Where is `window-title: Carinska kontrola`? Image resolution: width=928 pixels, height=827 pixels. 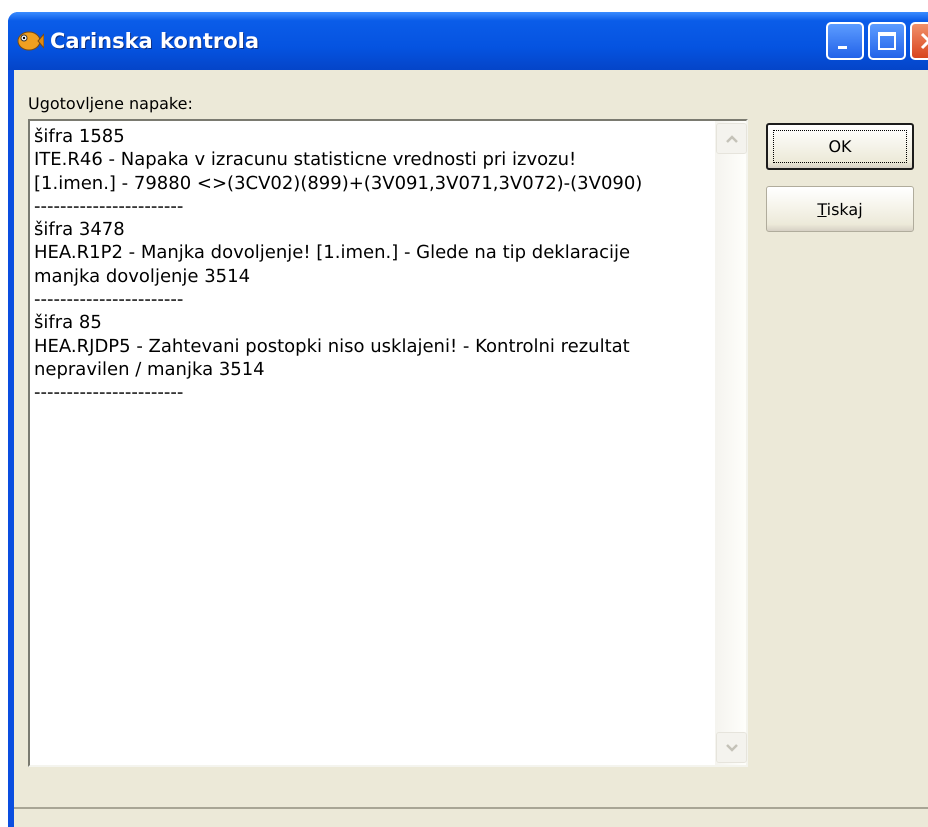
window-title: Carinska kontrola is located at coordinates (155, 41).